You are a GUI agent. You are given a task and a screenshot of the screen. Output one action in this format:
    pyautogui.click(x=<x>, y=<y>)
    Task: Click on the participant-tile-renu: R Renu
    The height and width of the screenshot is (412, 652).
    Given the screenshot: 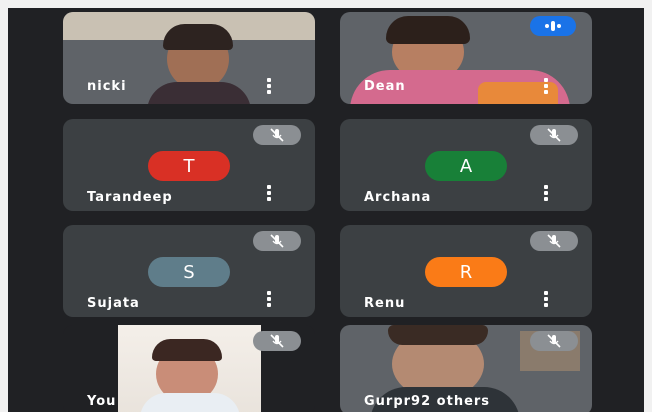 What is the action you would take?
    pyautogui.click(x=466, y=271)
    